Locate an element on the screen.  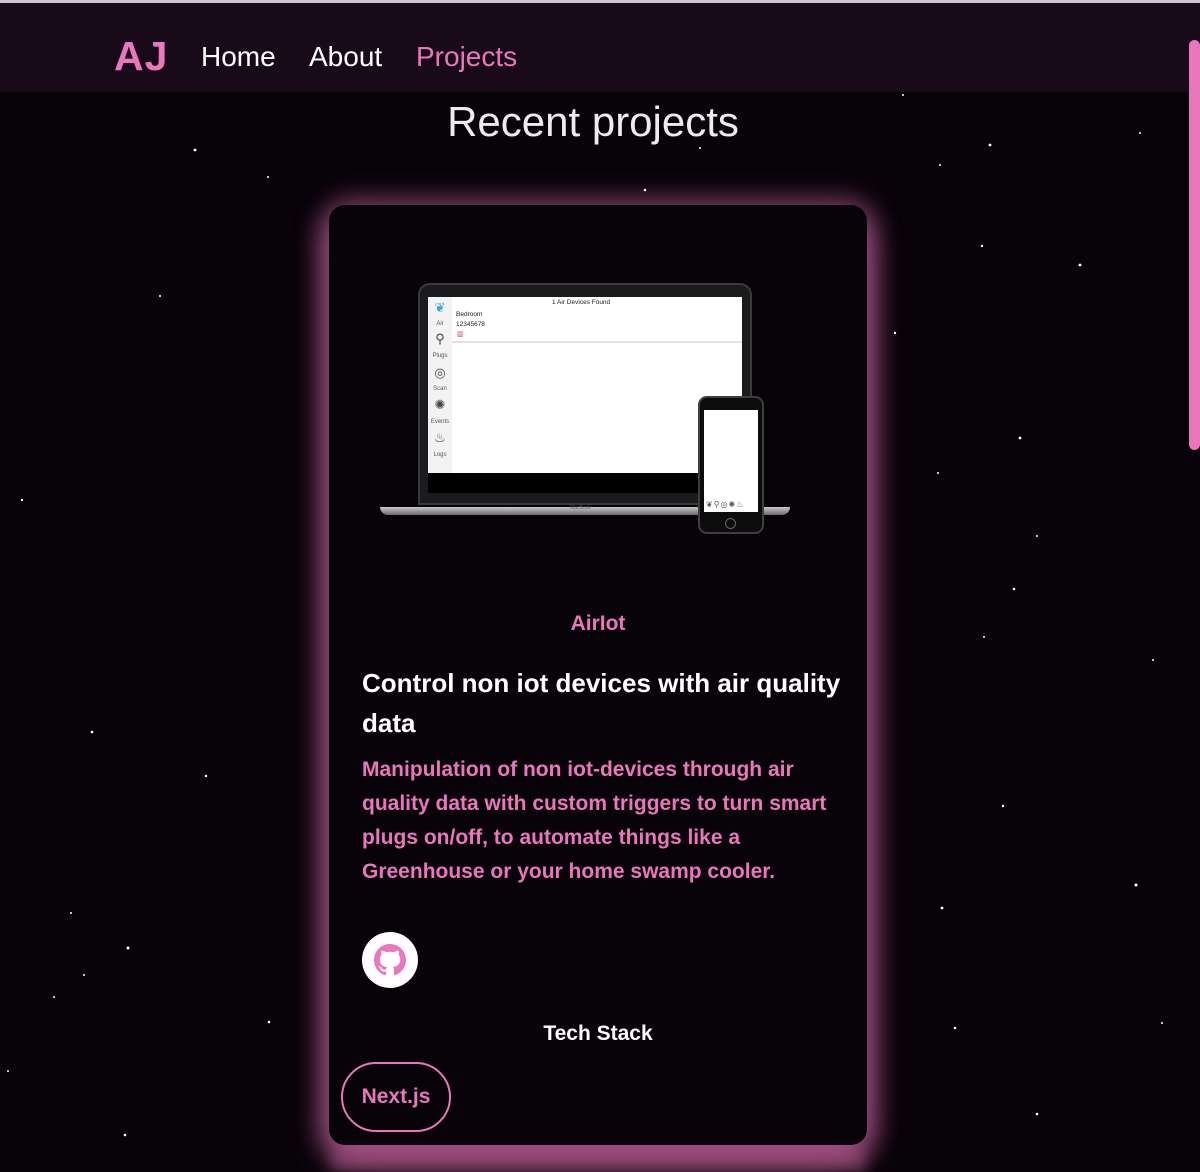
sidebar-label-events: Events is located at coordinates (440, 422).